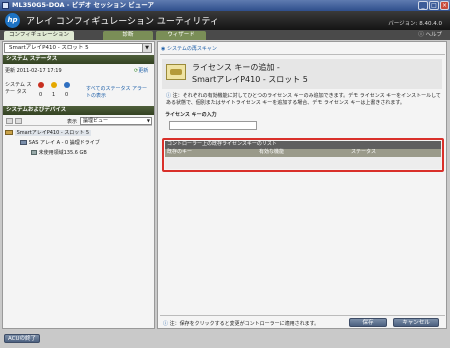 Image resolution: width=450 pixels, height=348 pixels. What do you see at coordinates (416, 322) in the screenshot?
I see `cancel-button: キャンセル` at bounding box center [416, 322].